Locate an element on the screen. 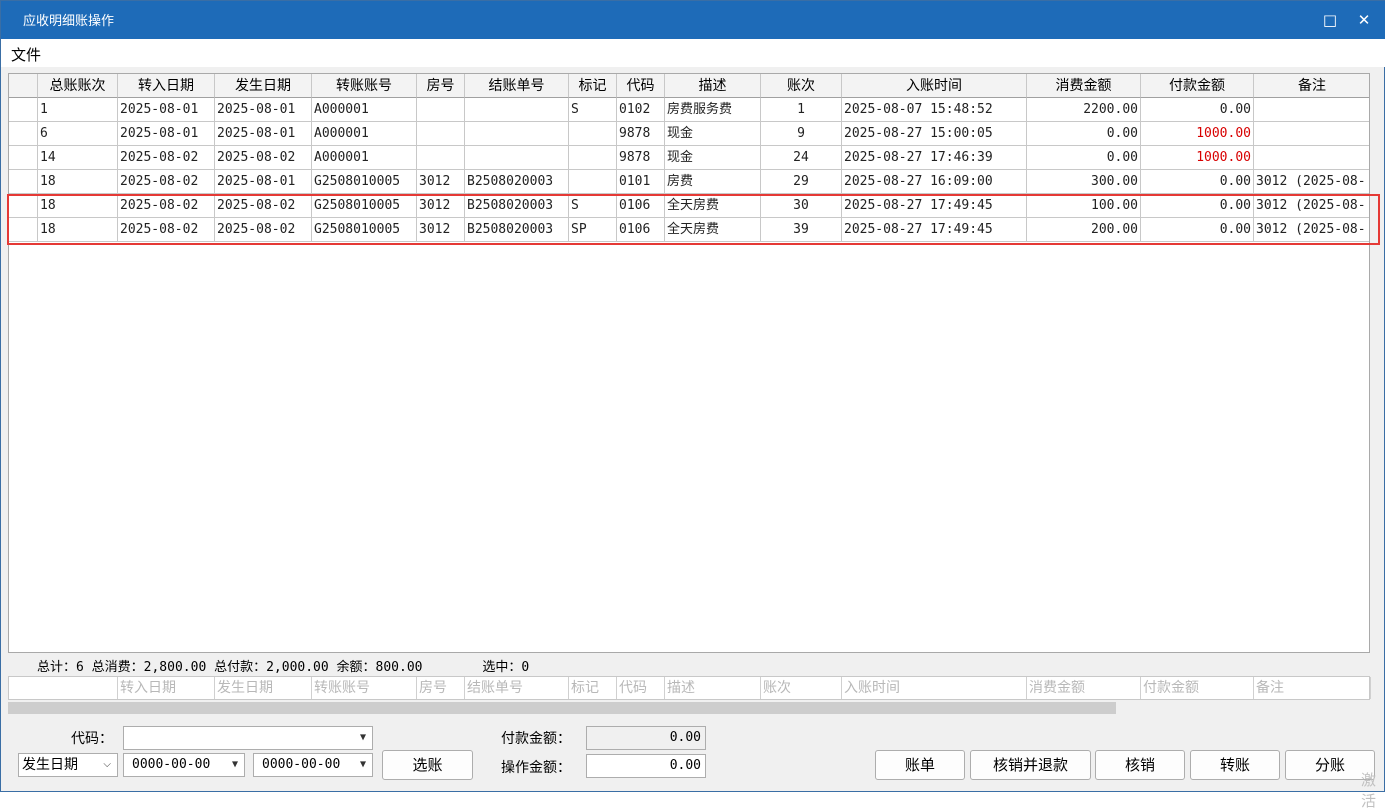 Image resolution: width=1385 pixels, height=811 pixels. cell-posting-time: 2025-08-27 17:46:39 is located at coordinates (934, 158).